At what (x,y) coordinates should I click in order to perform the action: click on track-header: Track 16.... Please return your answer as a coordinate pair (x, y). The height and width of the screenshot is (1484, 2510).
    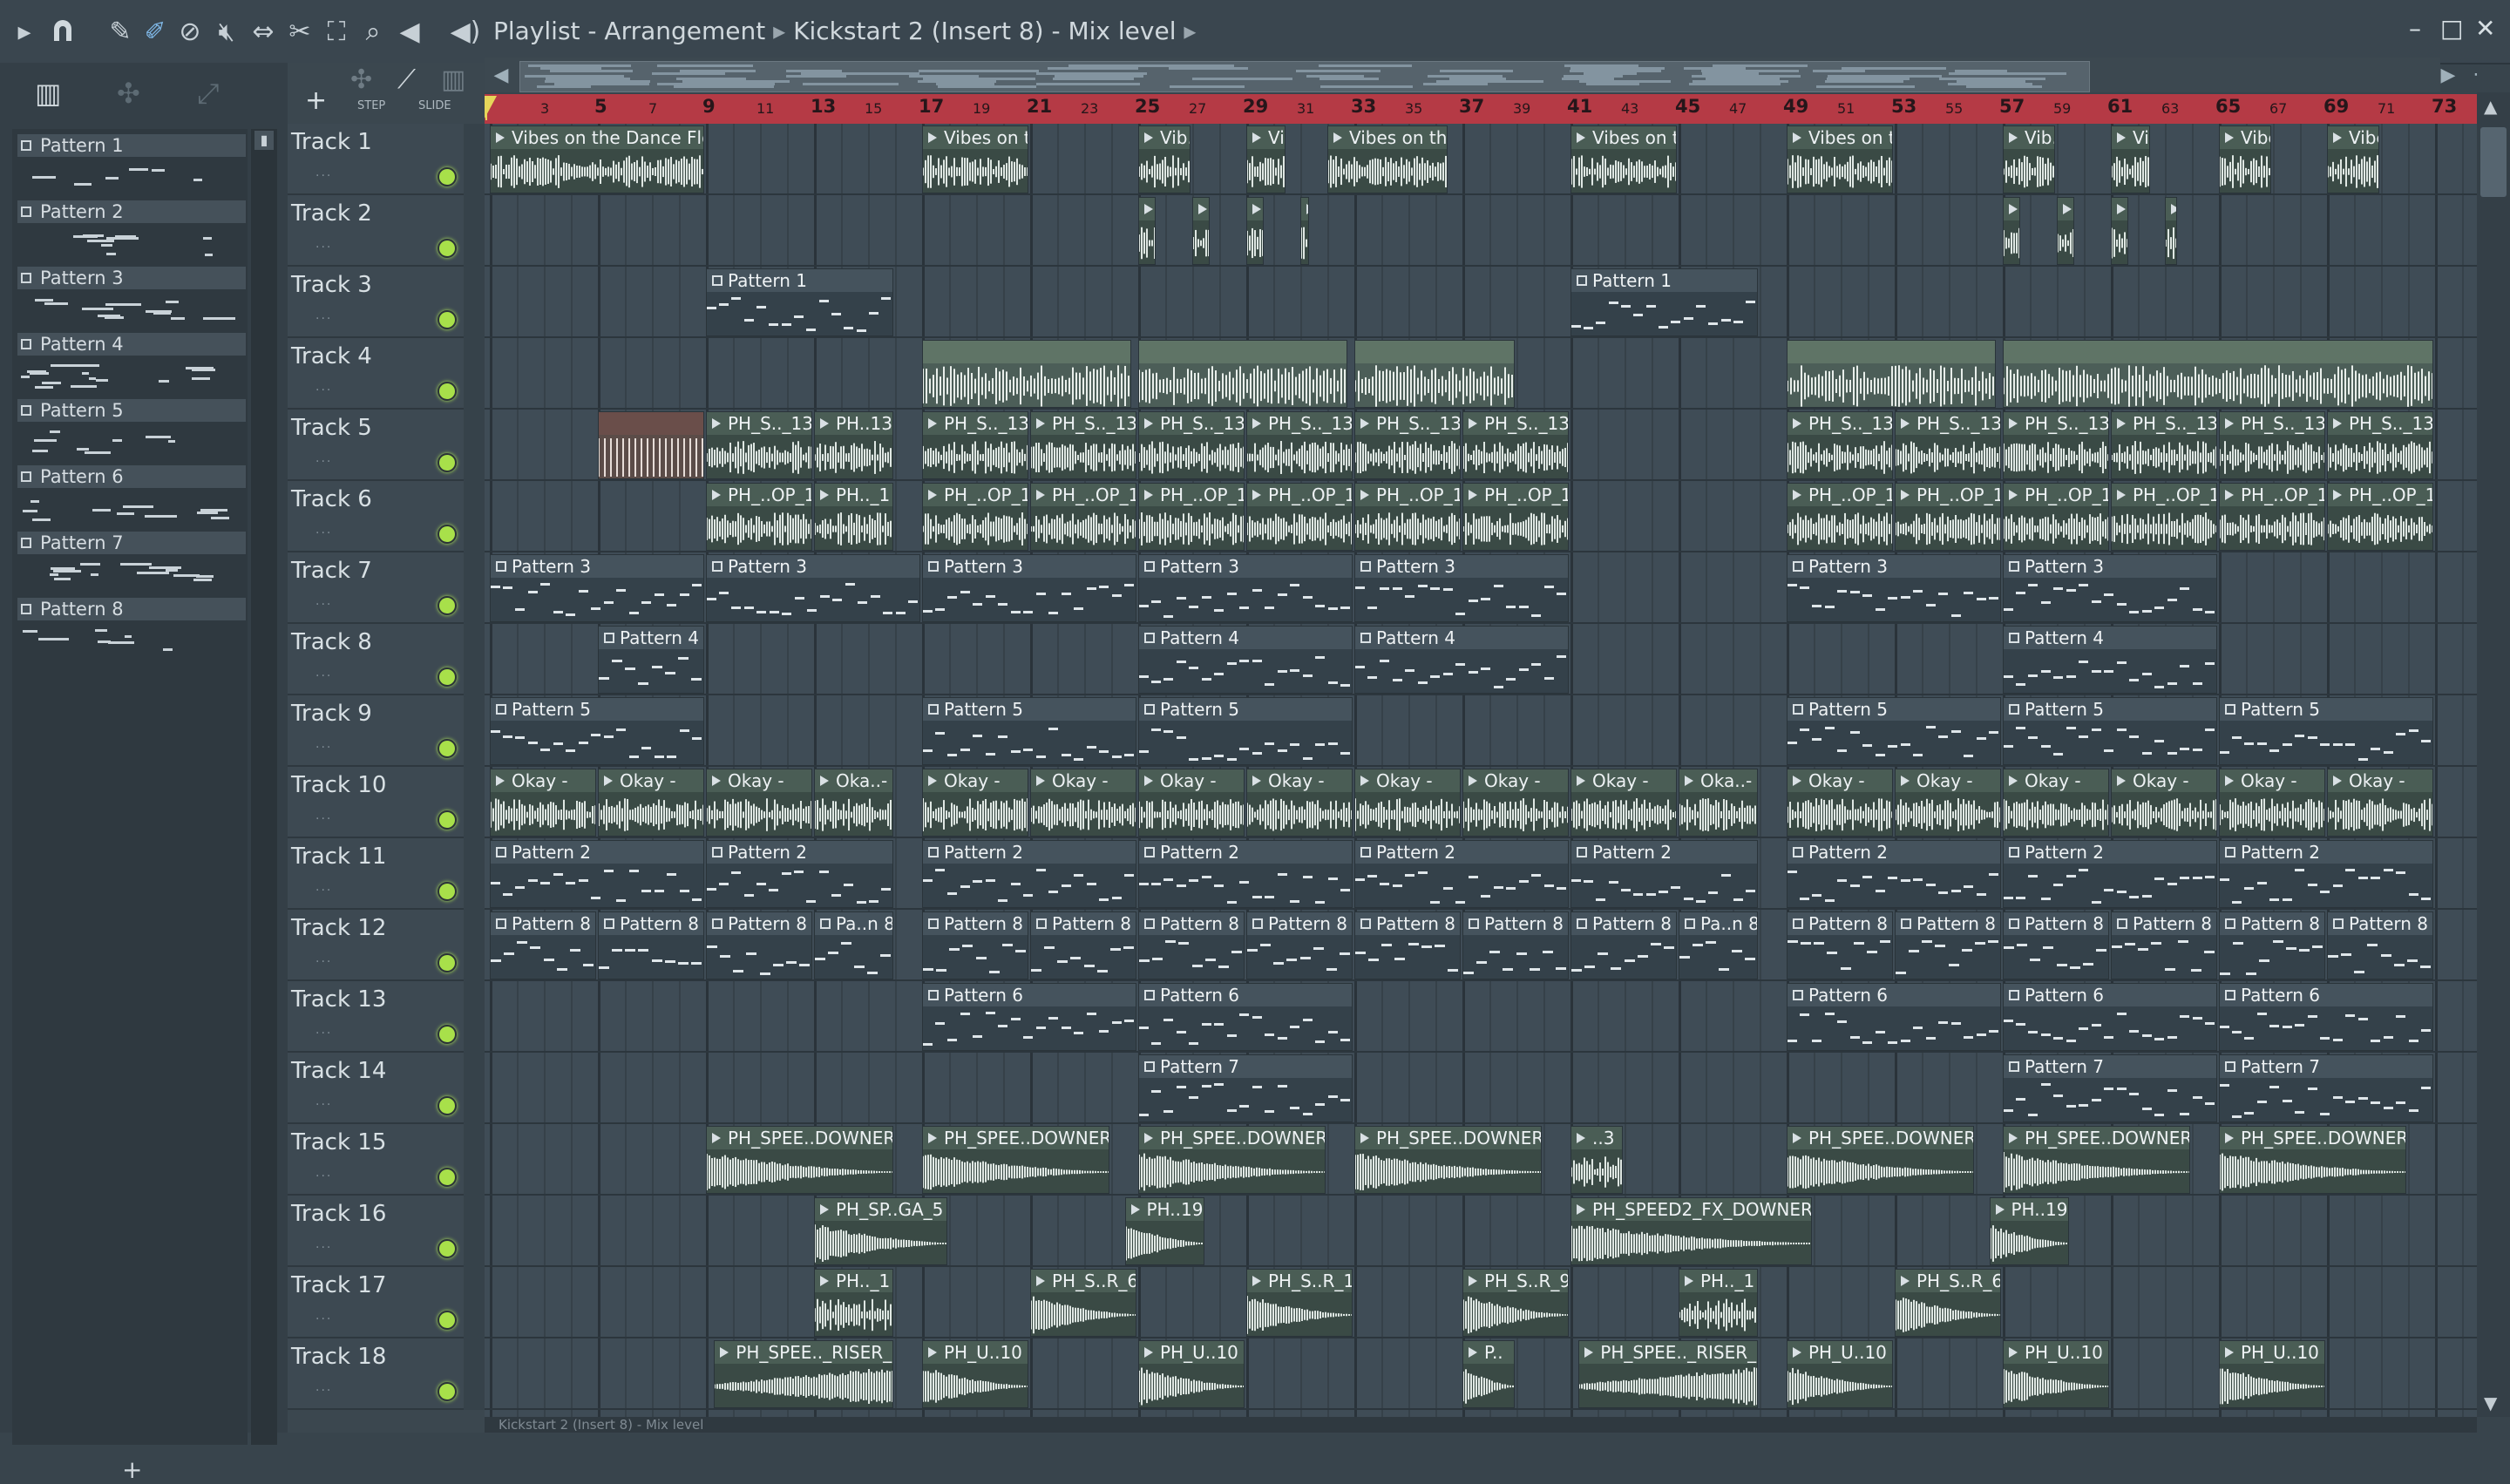
    Looking at the image, I should click on (387, 1231).